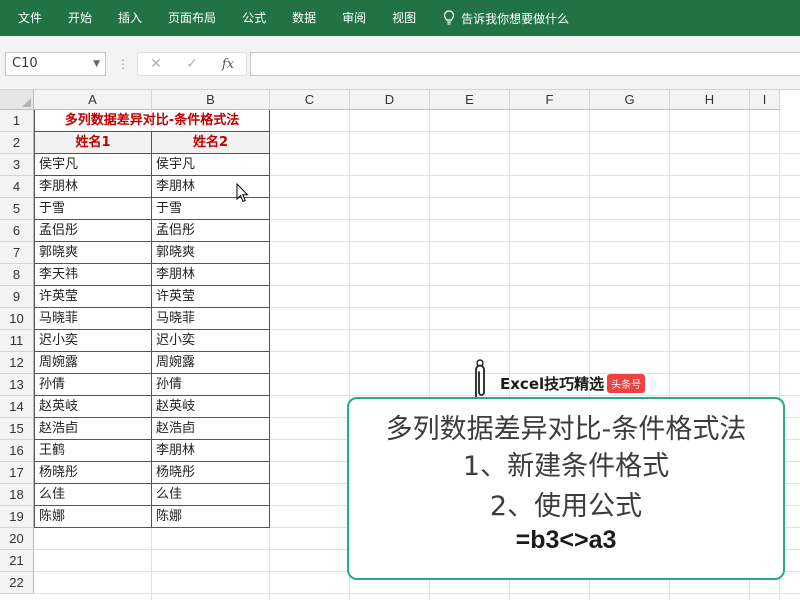 This screenshot has width=800, height=600. Describe the element at coordinates (156, 64) in the screenshot. I see `cancel-icon: ✕` at that location.